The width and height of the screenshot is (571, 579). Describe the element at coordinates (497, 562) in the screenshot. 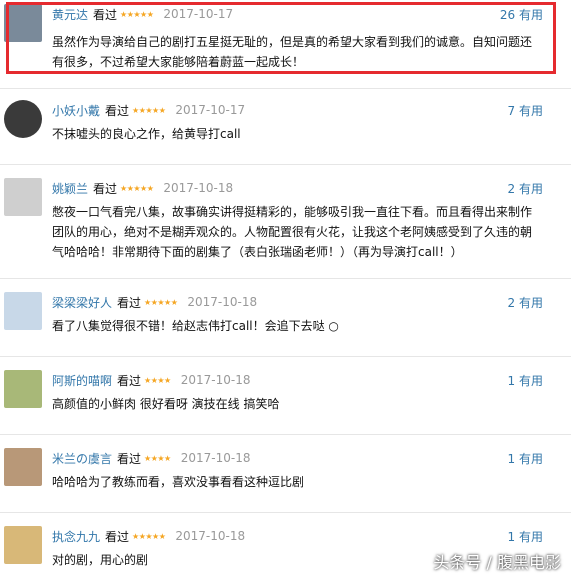

I see `watermark: 头条号 / 腹黑电影` at that location.